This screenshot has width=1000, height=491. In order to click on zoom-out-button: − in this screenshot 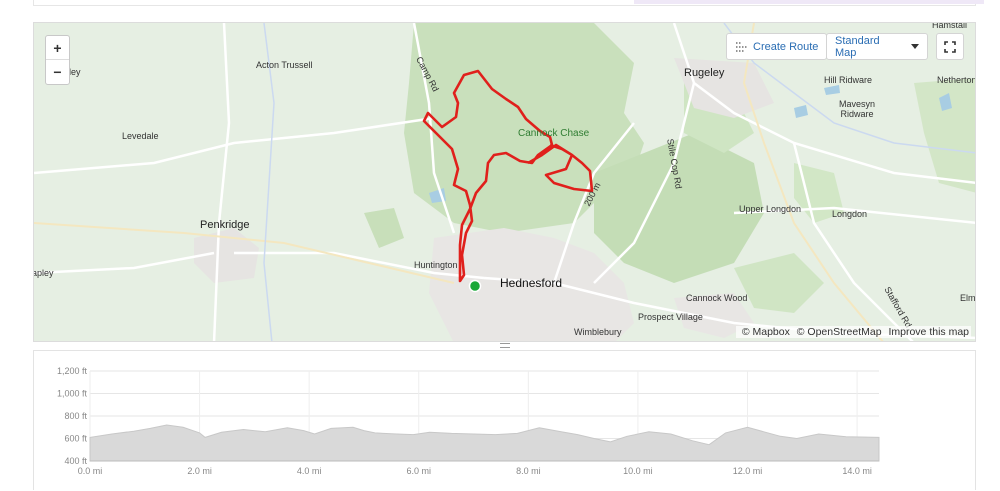, I will do `click(57, 72)`.